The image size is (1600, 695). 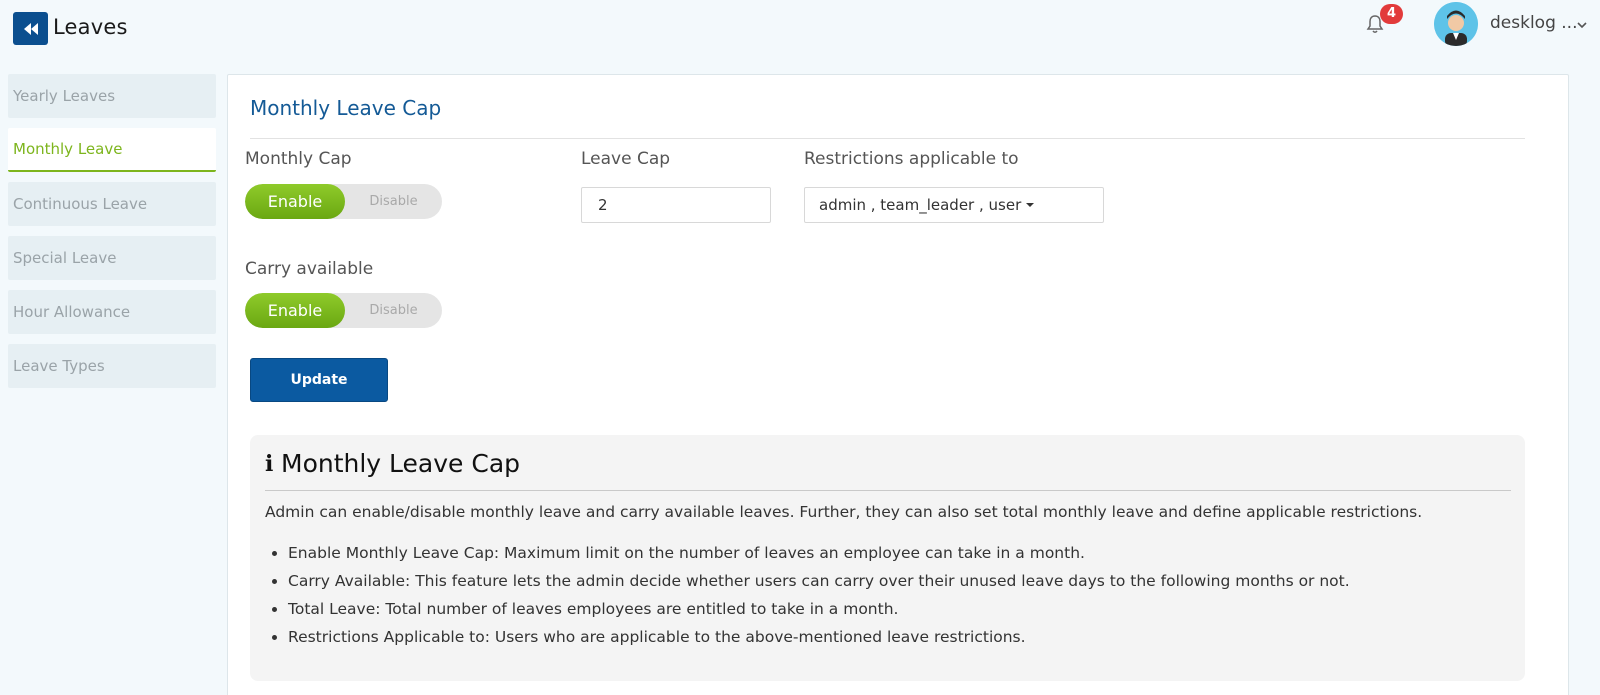 What do you see at coordinates (393, 310) in the screenshot?
I see `carry-available-disable-option: Disable` at bounding box center [393, 310].